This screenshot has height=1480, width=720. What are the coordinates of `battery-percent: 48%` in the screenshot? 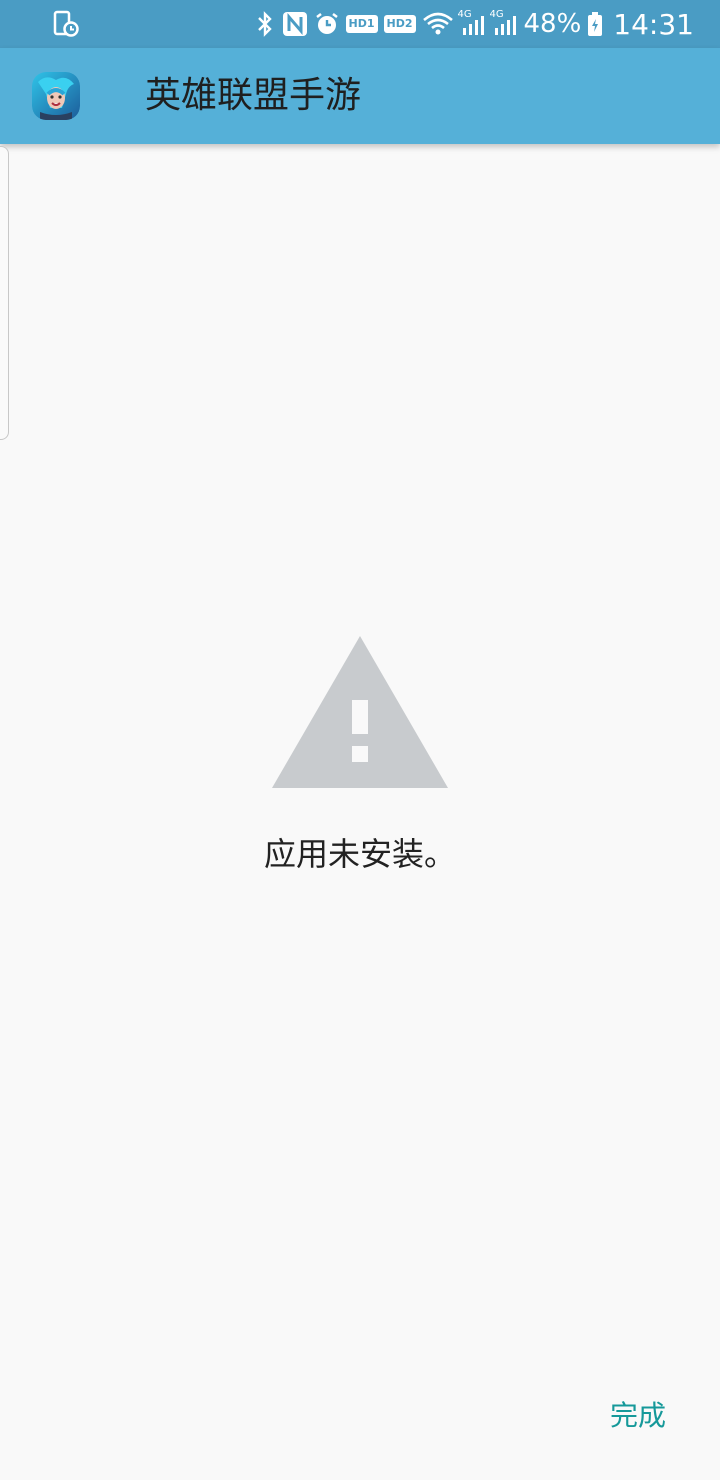 It's located at (552, 24).